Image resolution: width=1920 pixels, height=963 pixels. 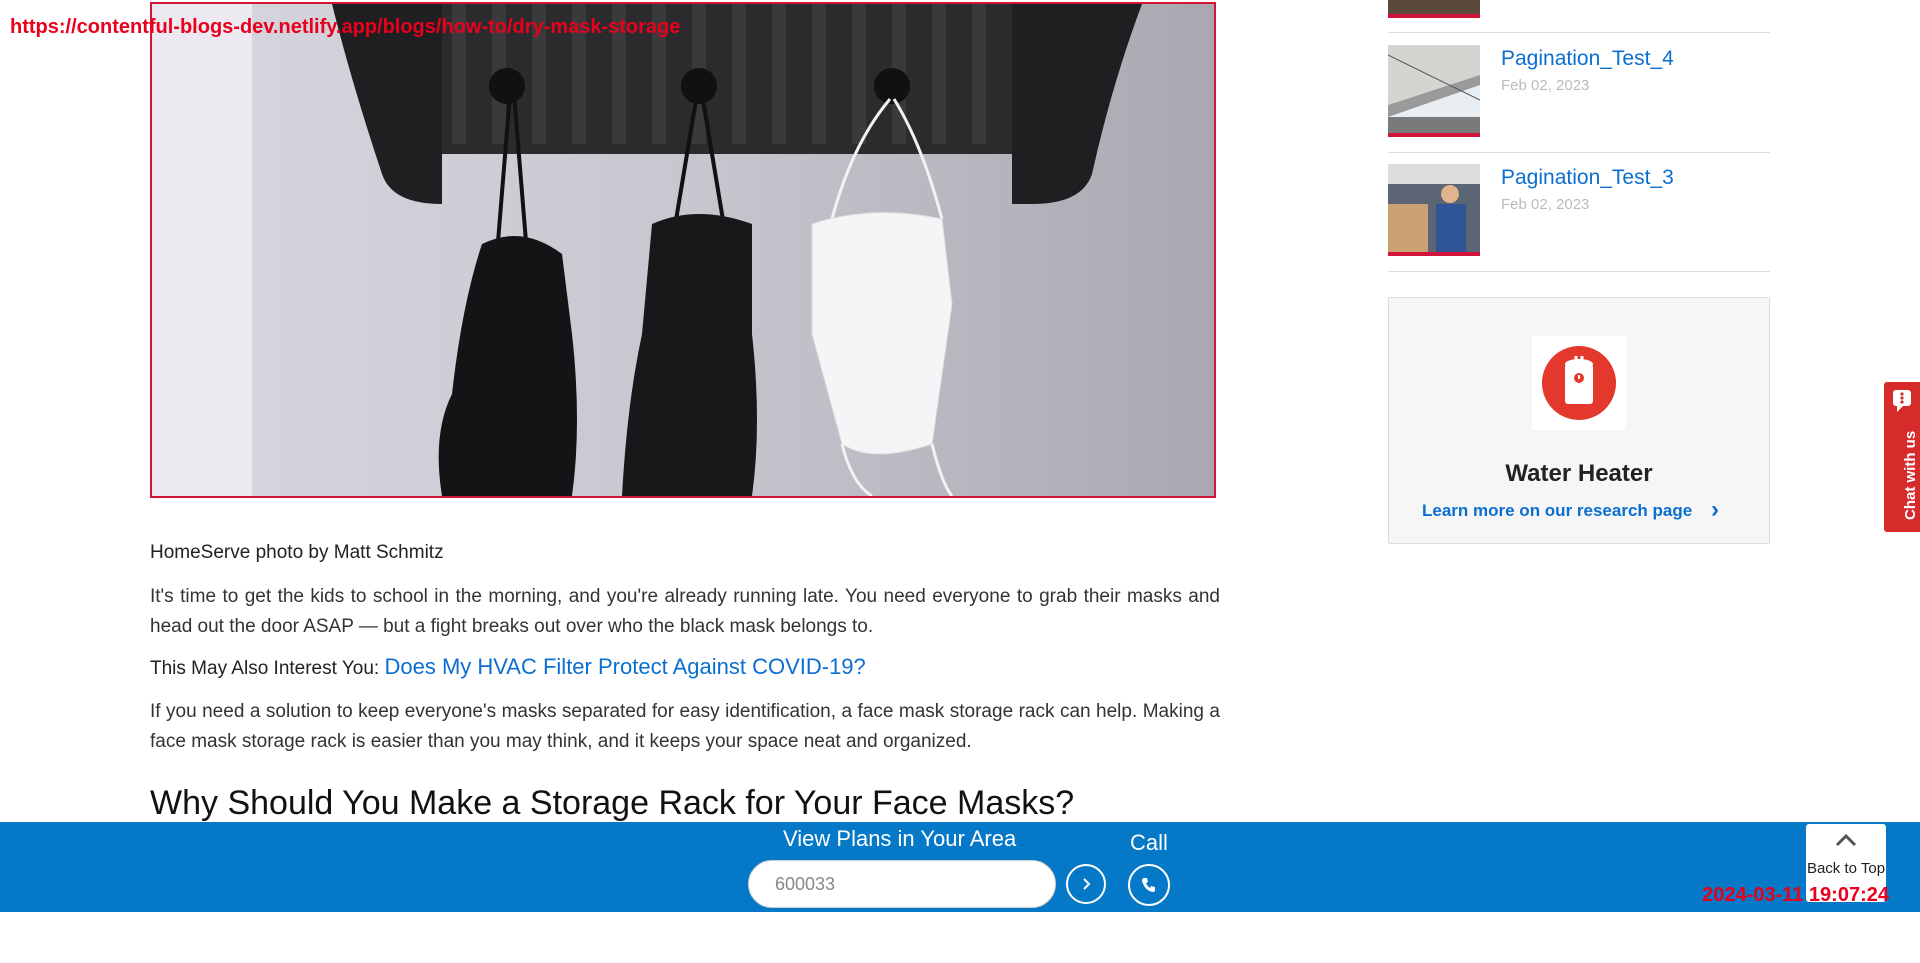 What do you see at coordinates (900, 838) in the screenshot?
I see `view-plans-label: View Plans in Your Area` at bounding box center [900, 838].